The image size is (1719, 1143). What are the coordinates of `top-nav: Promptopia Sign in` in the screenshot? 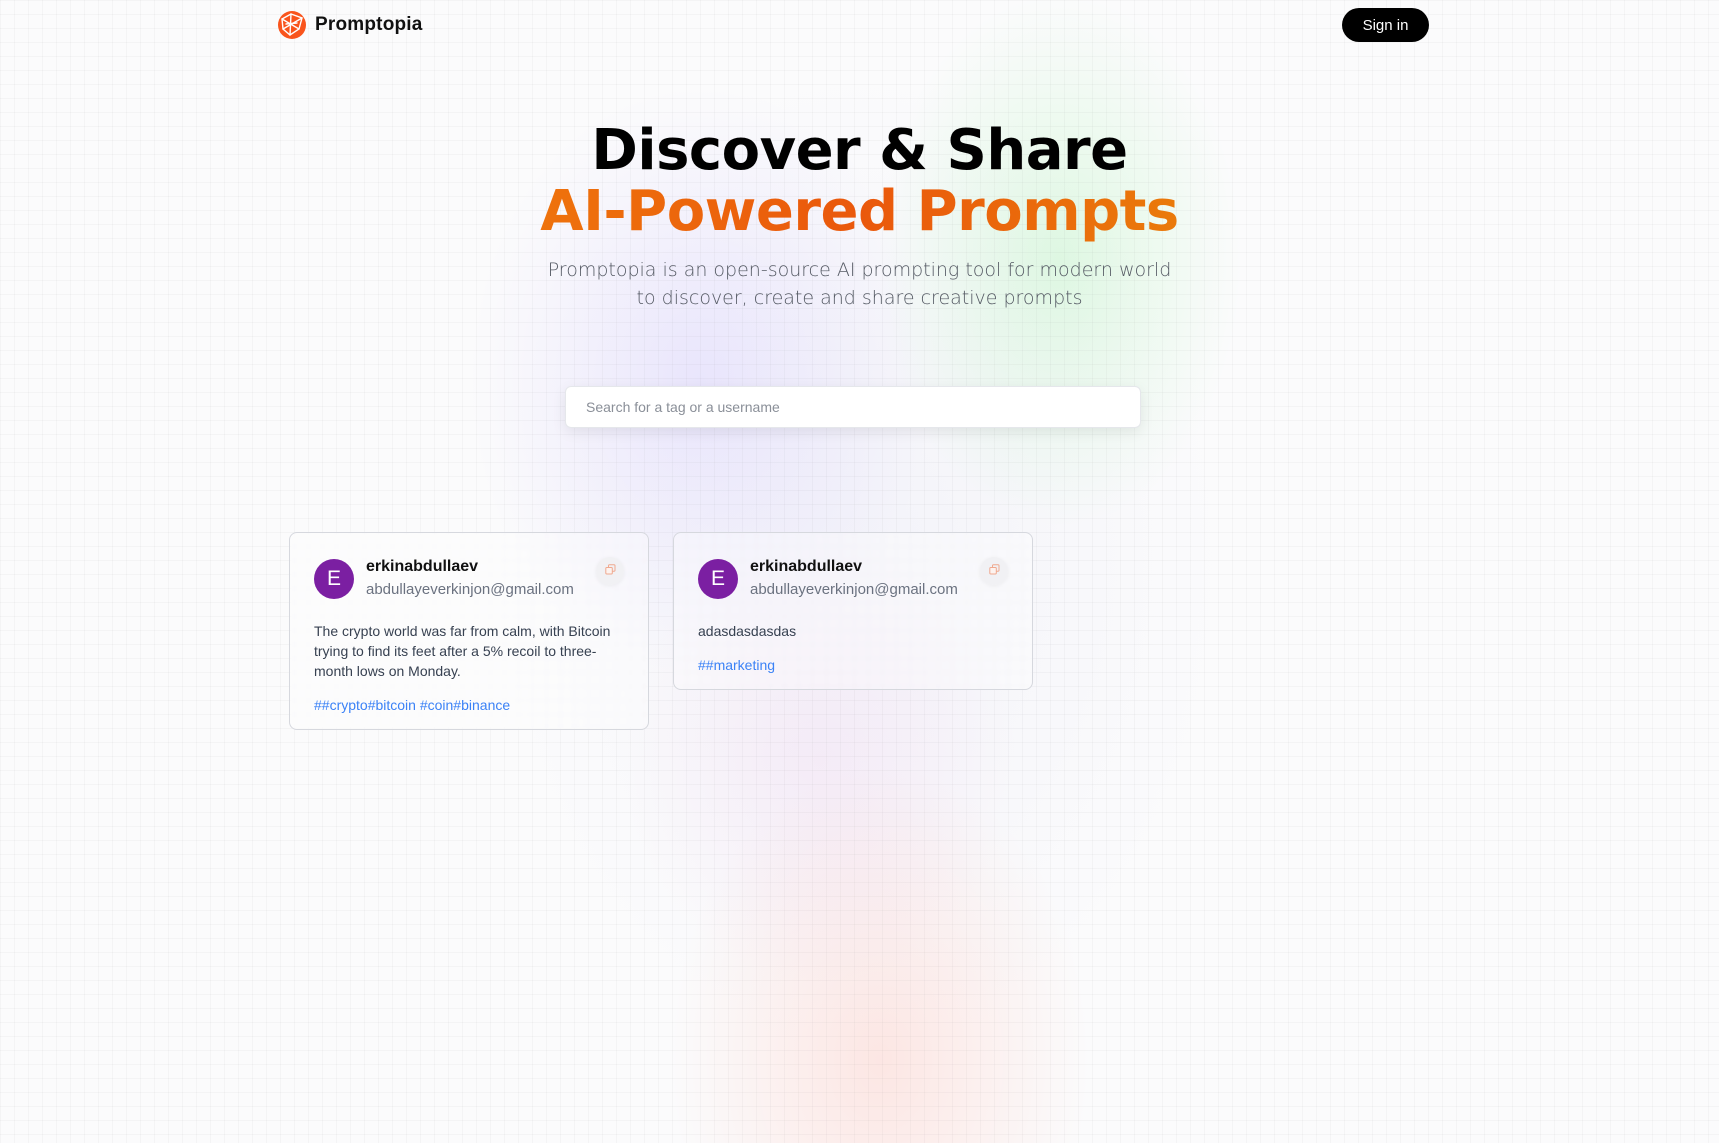 It's located at (853, 25).